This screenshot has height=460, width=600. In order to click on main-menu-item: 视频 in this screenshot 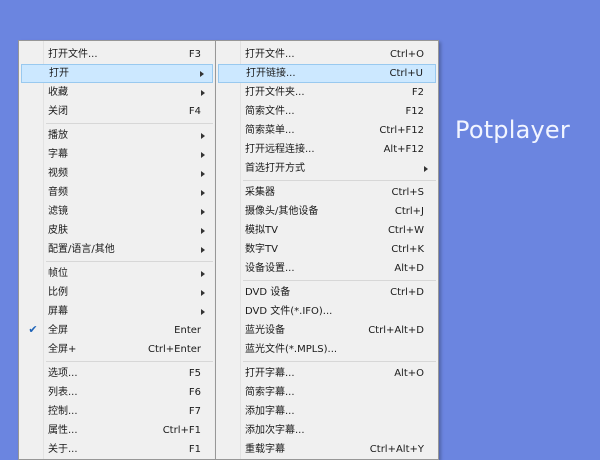, I will do `click(117, 173)`.